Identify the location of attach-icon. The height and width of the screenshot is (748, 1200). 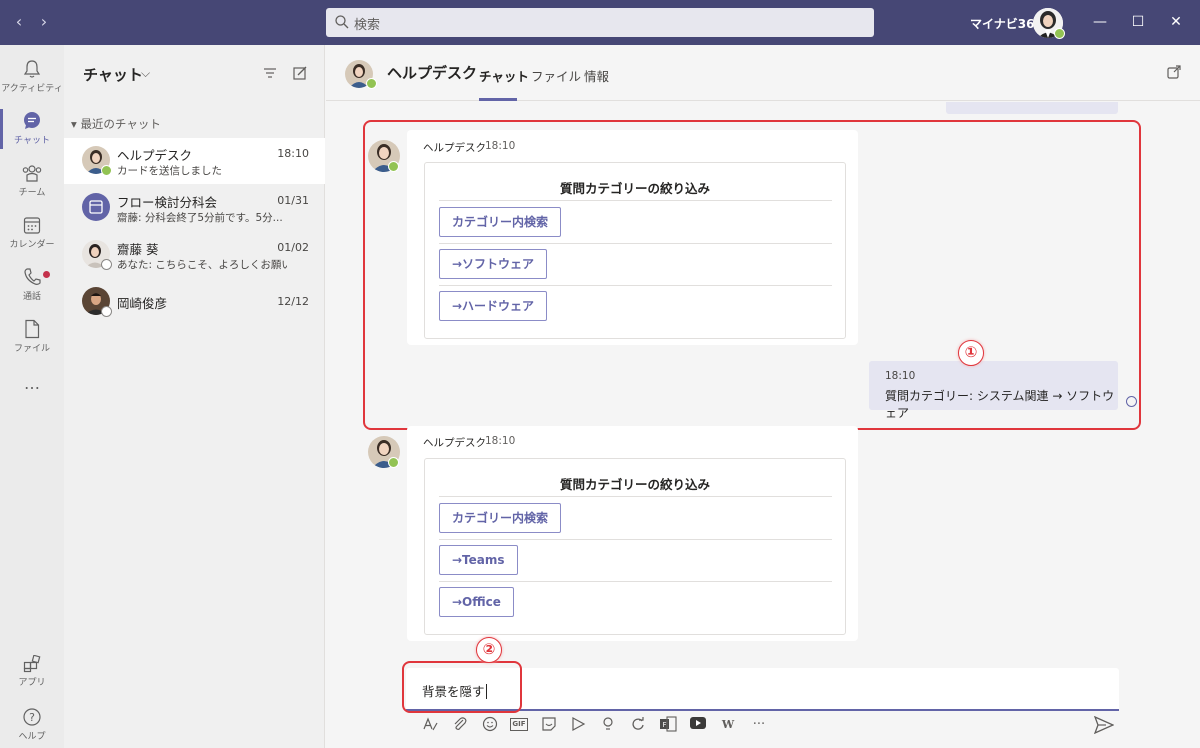
(460, 725).